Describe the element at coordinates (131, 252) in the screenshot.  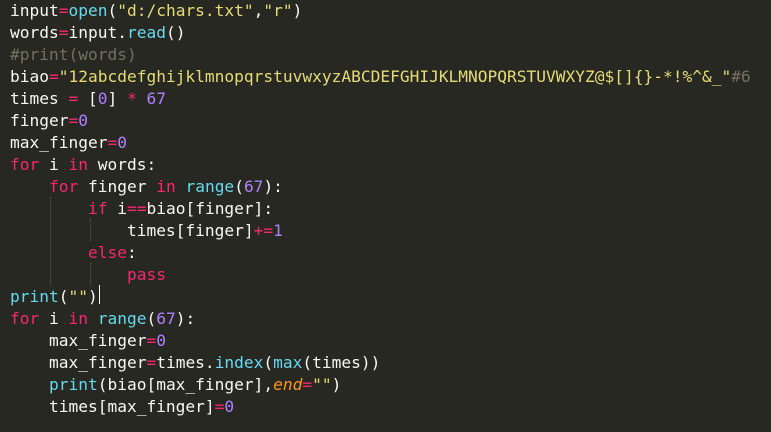
I see `code-token: :` at that location.